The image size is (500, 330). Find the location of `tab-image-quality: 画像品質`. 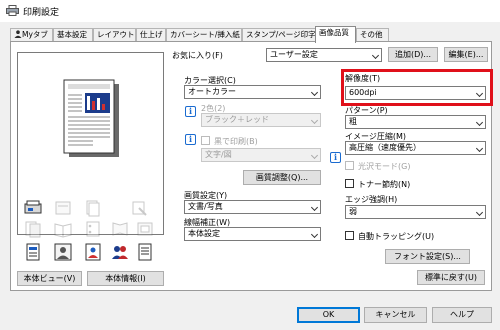

tab-image-quality: 画像品質 is located at coordinates (335, 34).